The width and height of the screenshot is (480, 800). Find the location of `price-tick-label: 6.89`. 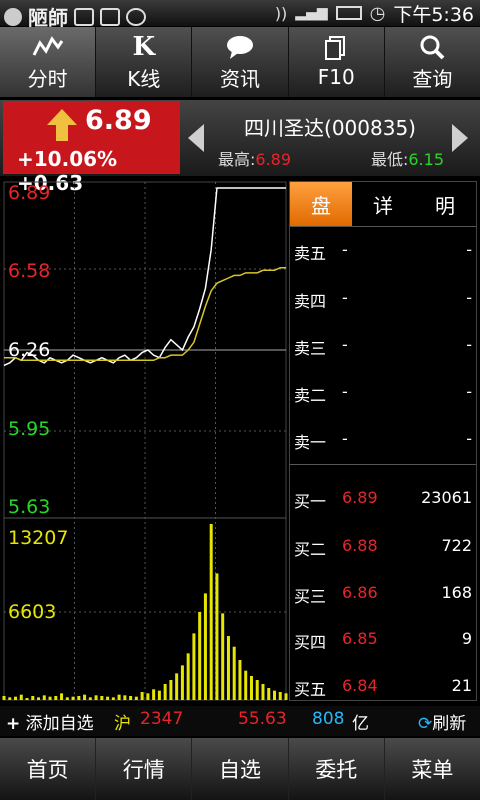

price-tick-label: 6.89 is located at coordinates (29, 193).